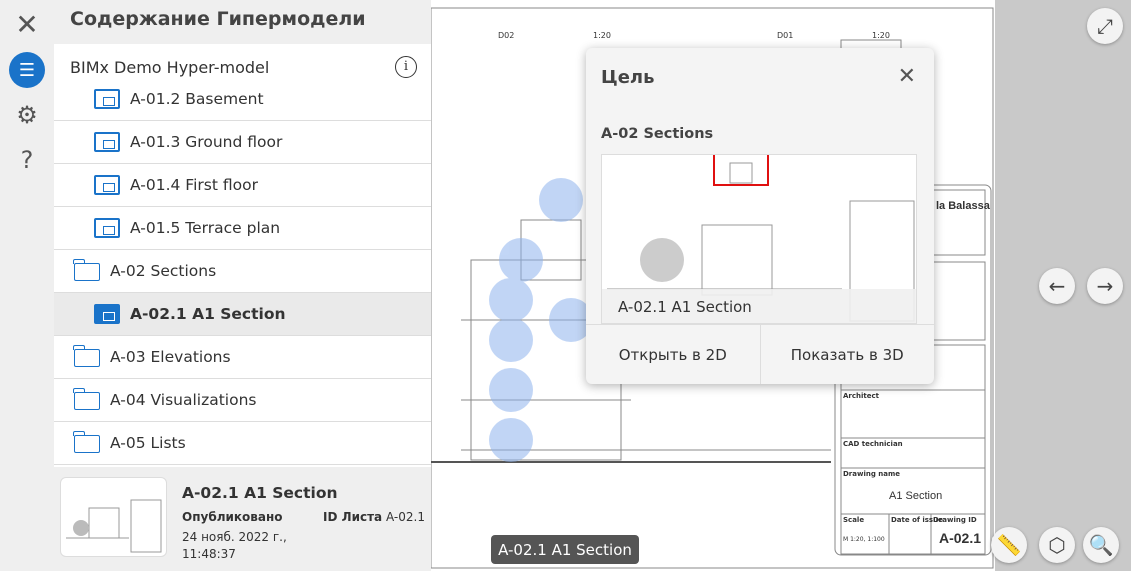 Image resolution: width=1131 pixels, height=571 pixels. Describe the element at coordinates (848, 354) in the screenshot. I see `show-3d-button: Показать в 3D` at that location.